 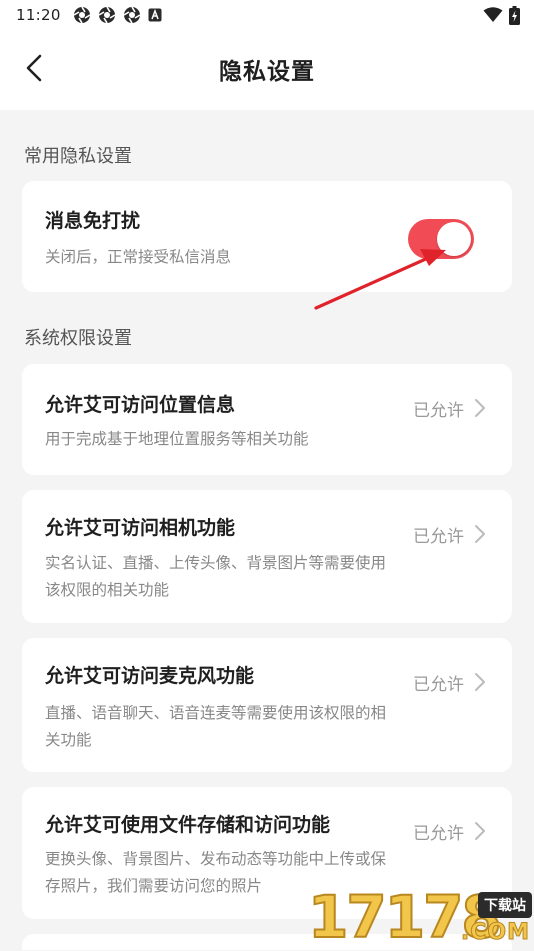 What do you see at coordinates (78, 338) in the screenshot?
I see `section-label-system: 系统权限设置` at bounding box center [78, 338].